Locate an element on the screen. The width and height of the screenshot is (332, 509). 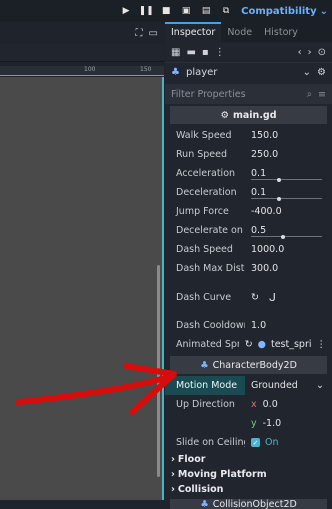
prop-value: test_spri is located at coordinates (291, 344).